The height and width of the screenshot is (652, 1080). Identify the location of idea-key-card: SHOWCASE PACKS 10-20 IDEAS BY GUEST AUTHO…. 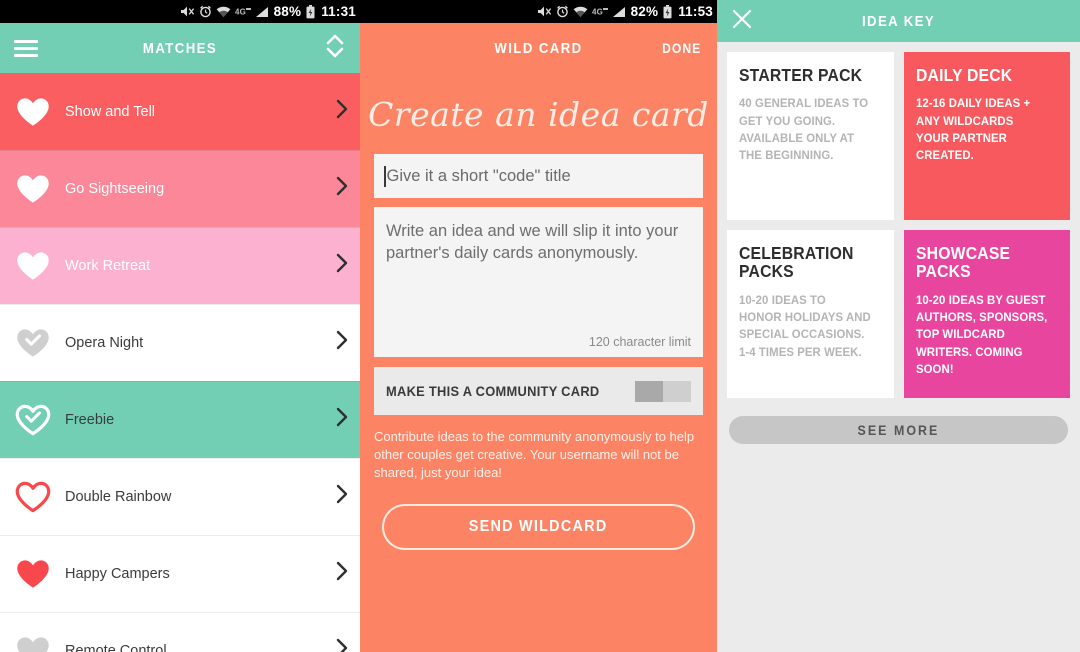
(986, 314).